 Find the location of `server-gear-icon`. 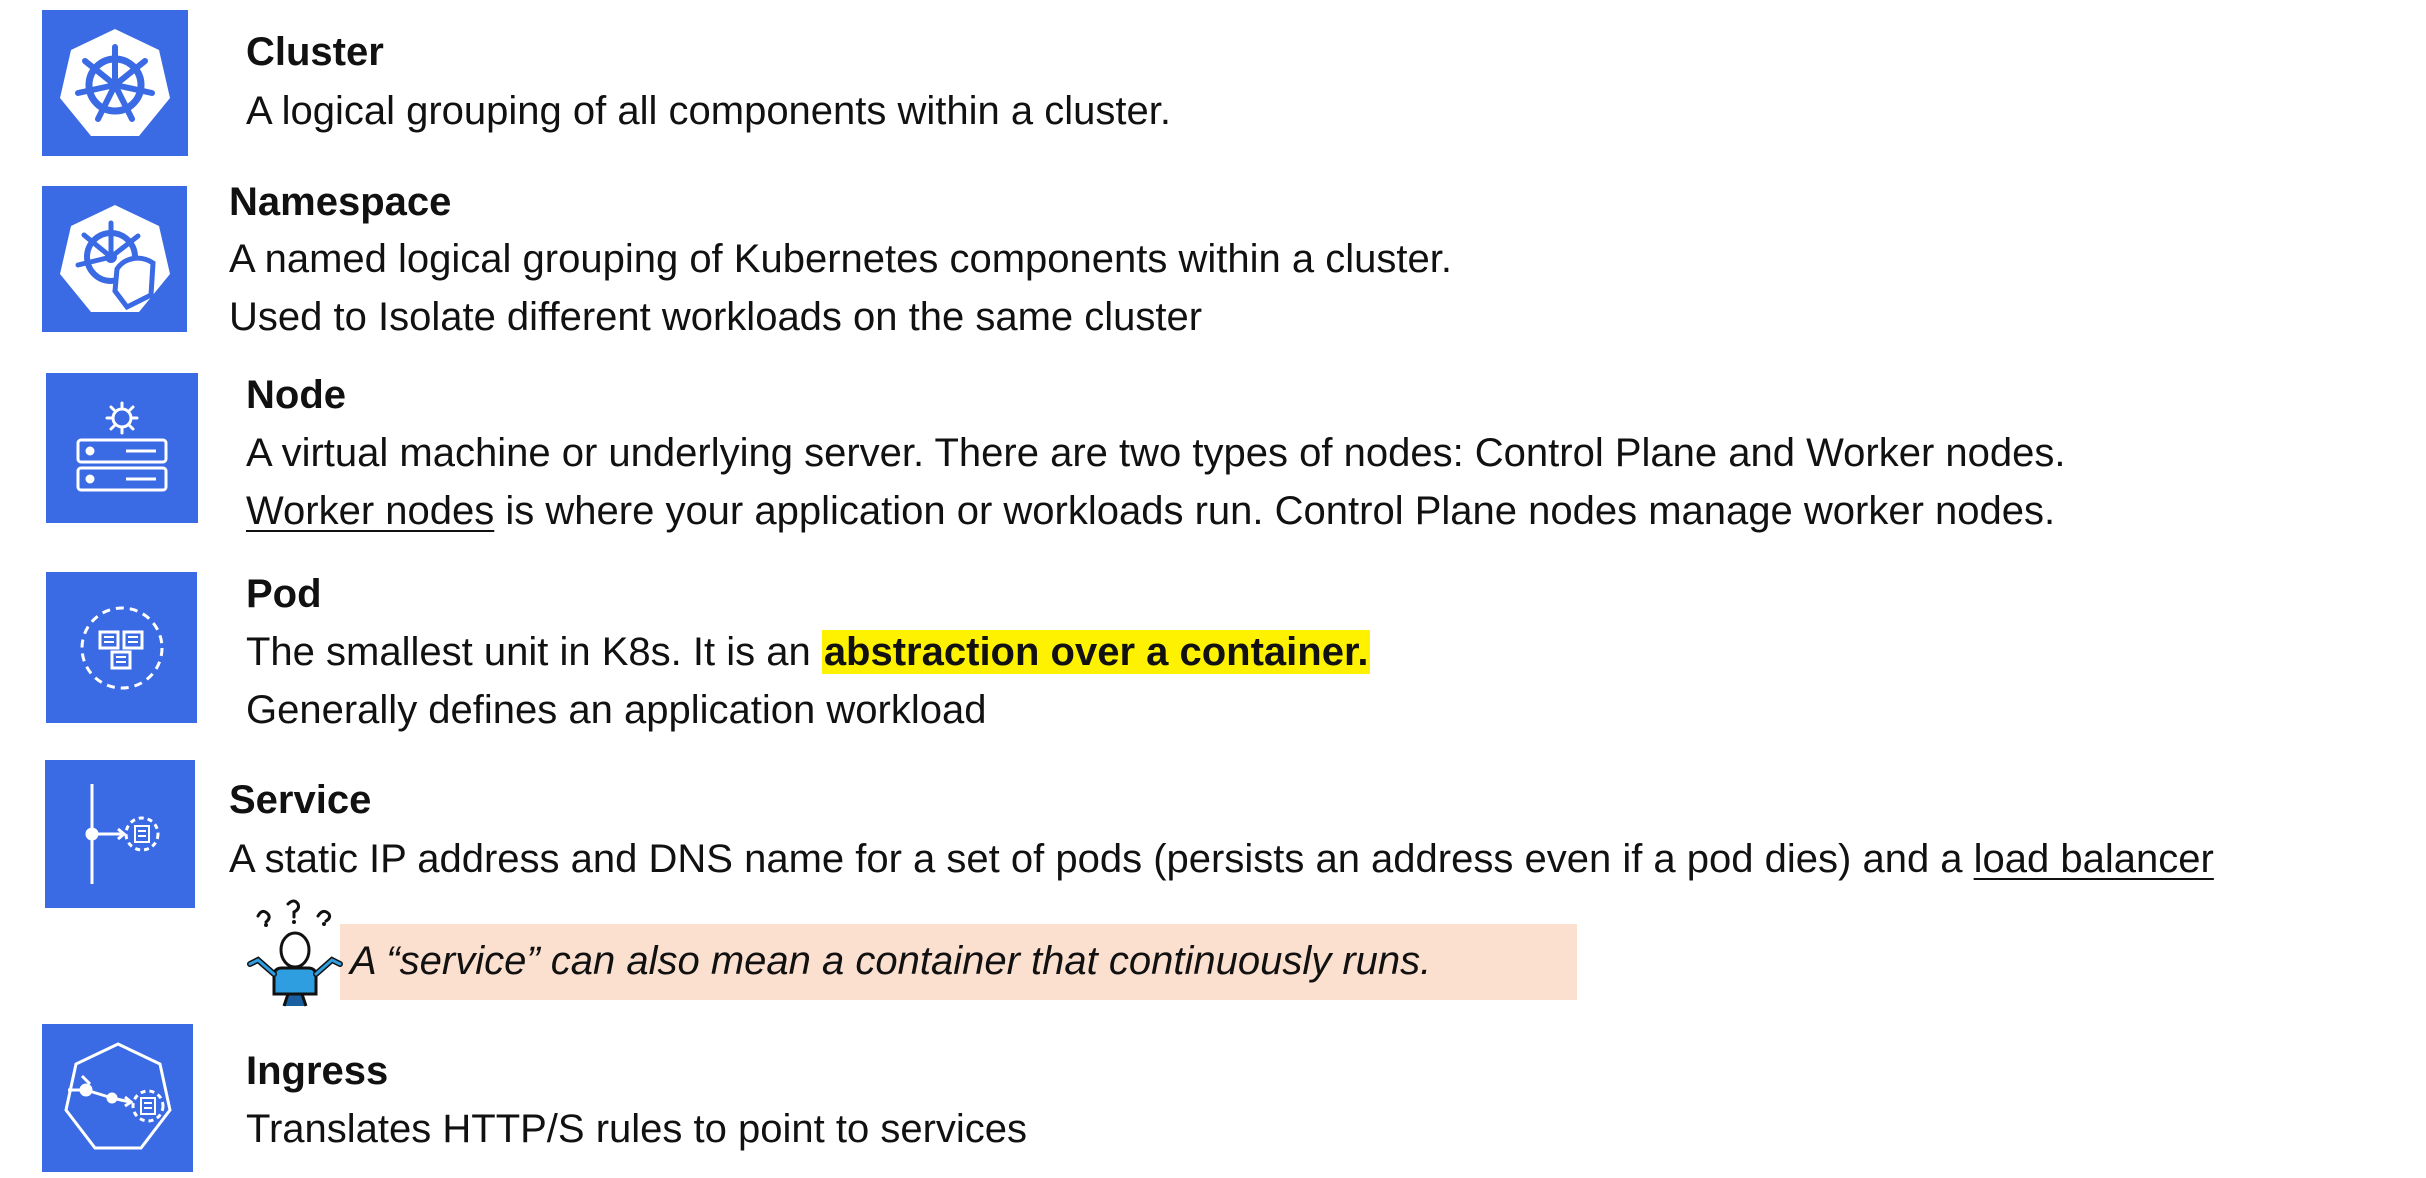

server-gear-icon is located at coordinates (122, 448).